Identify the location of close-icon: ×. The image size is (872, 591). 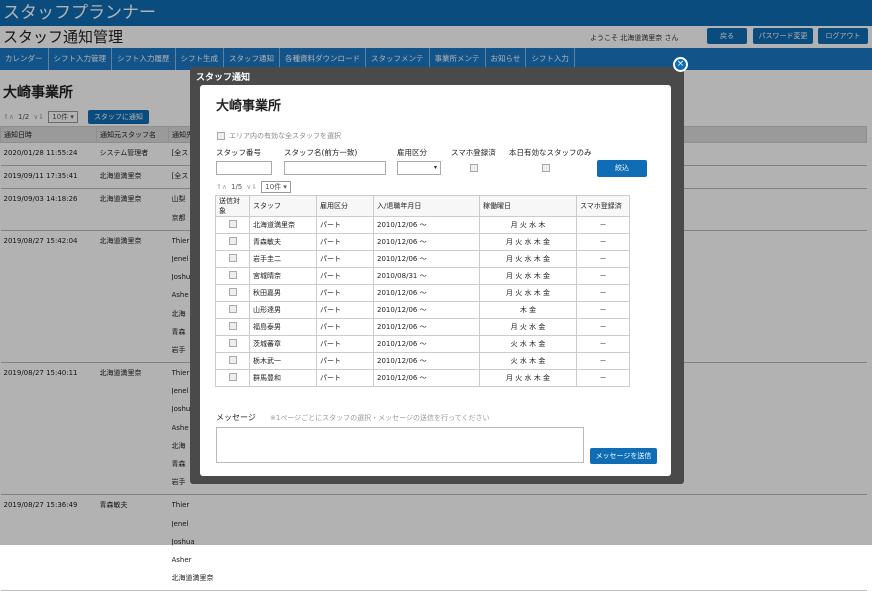
(680, 64).